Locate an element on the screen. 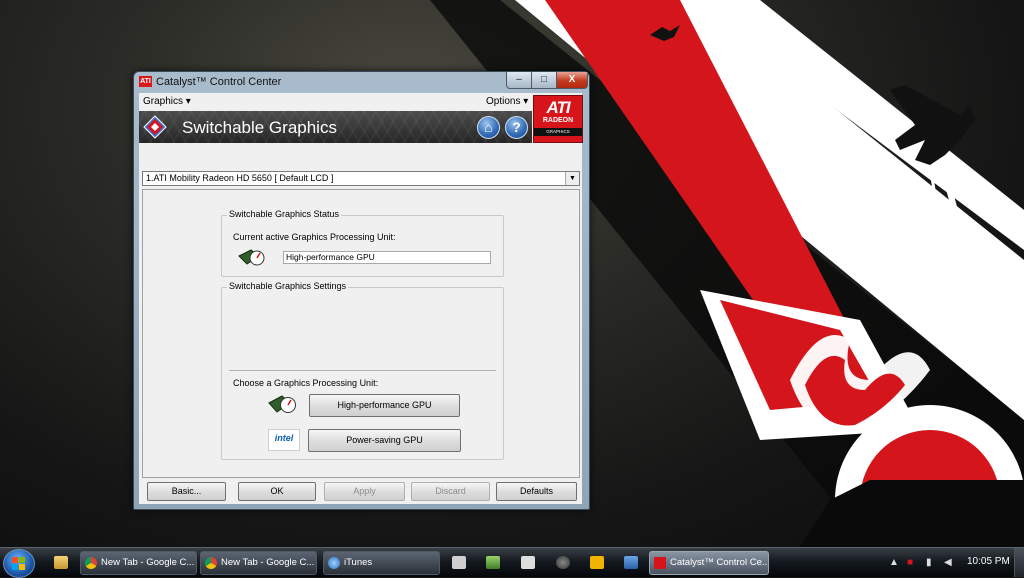 The height and width of the screenshot is (578, 1024). taskbar-item-label: iTunes is located at coordinates (358, 562).